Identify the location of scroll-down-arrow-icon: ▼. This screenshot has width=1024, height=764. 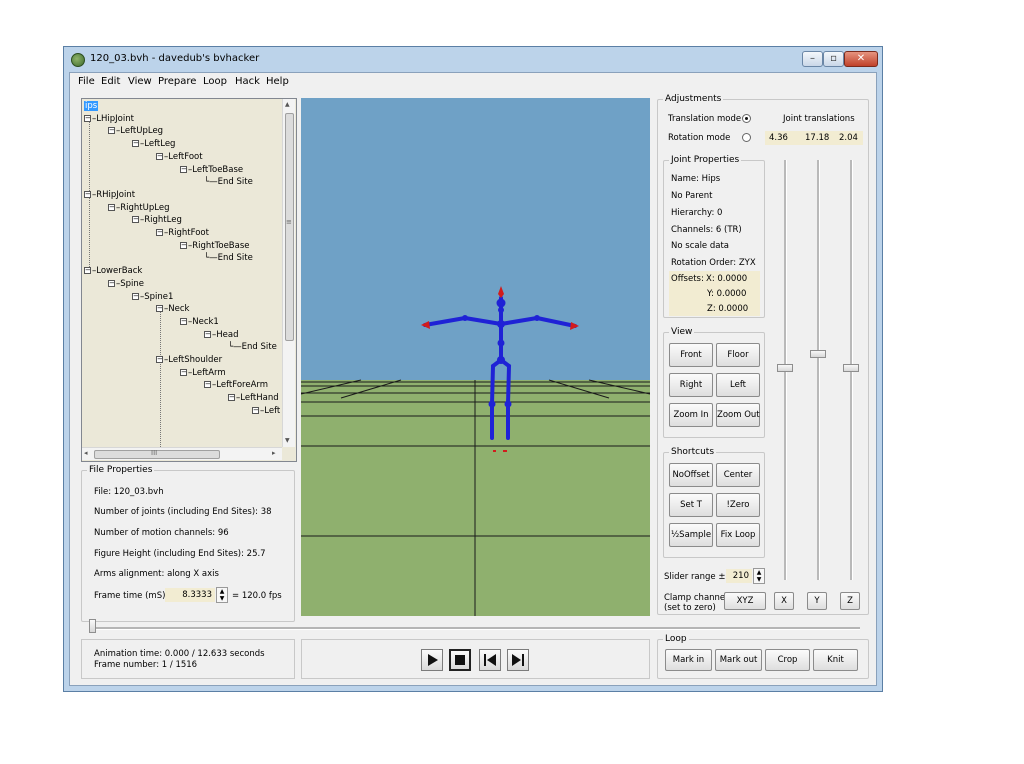
(287, 440).